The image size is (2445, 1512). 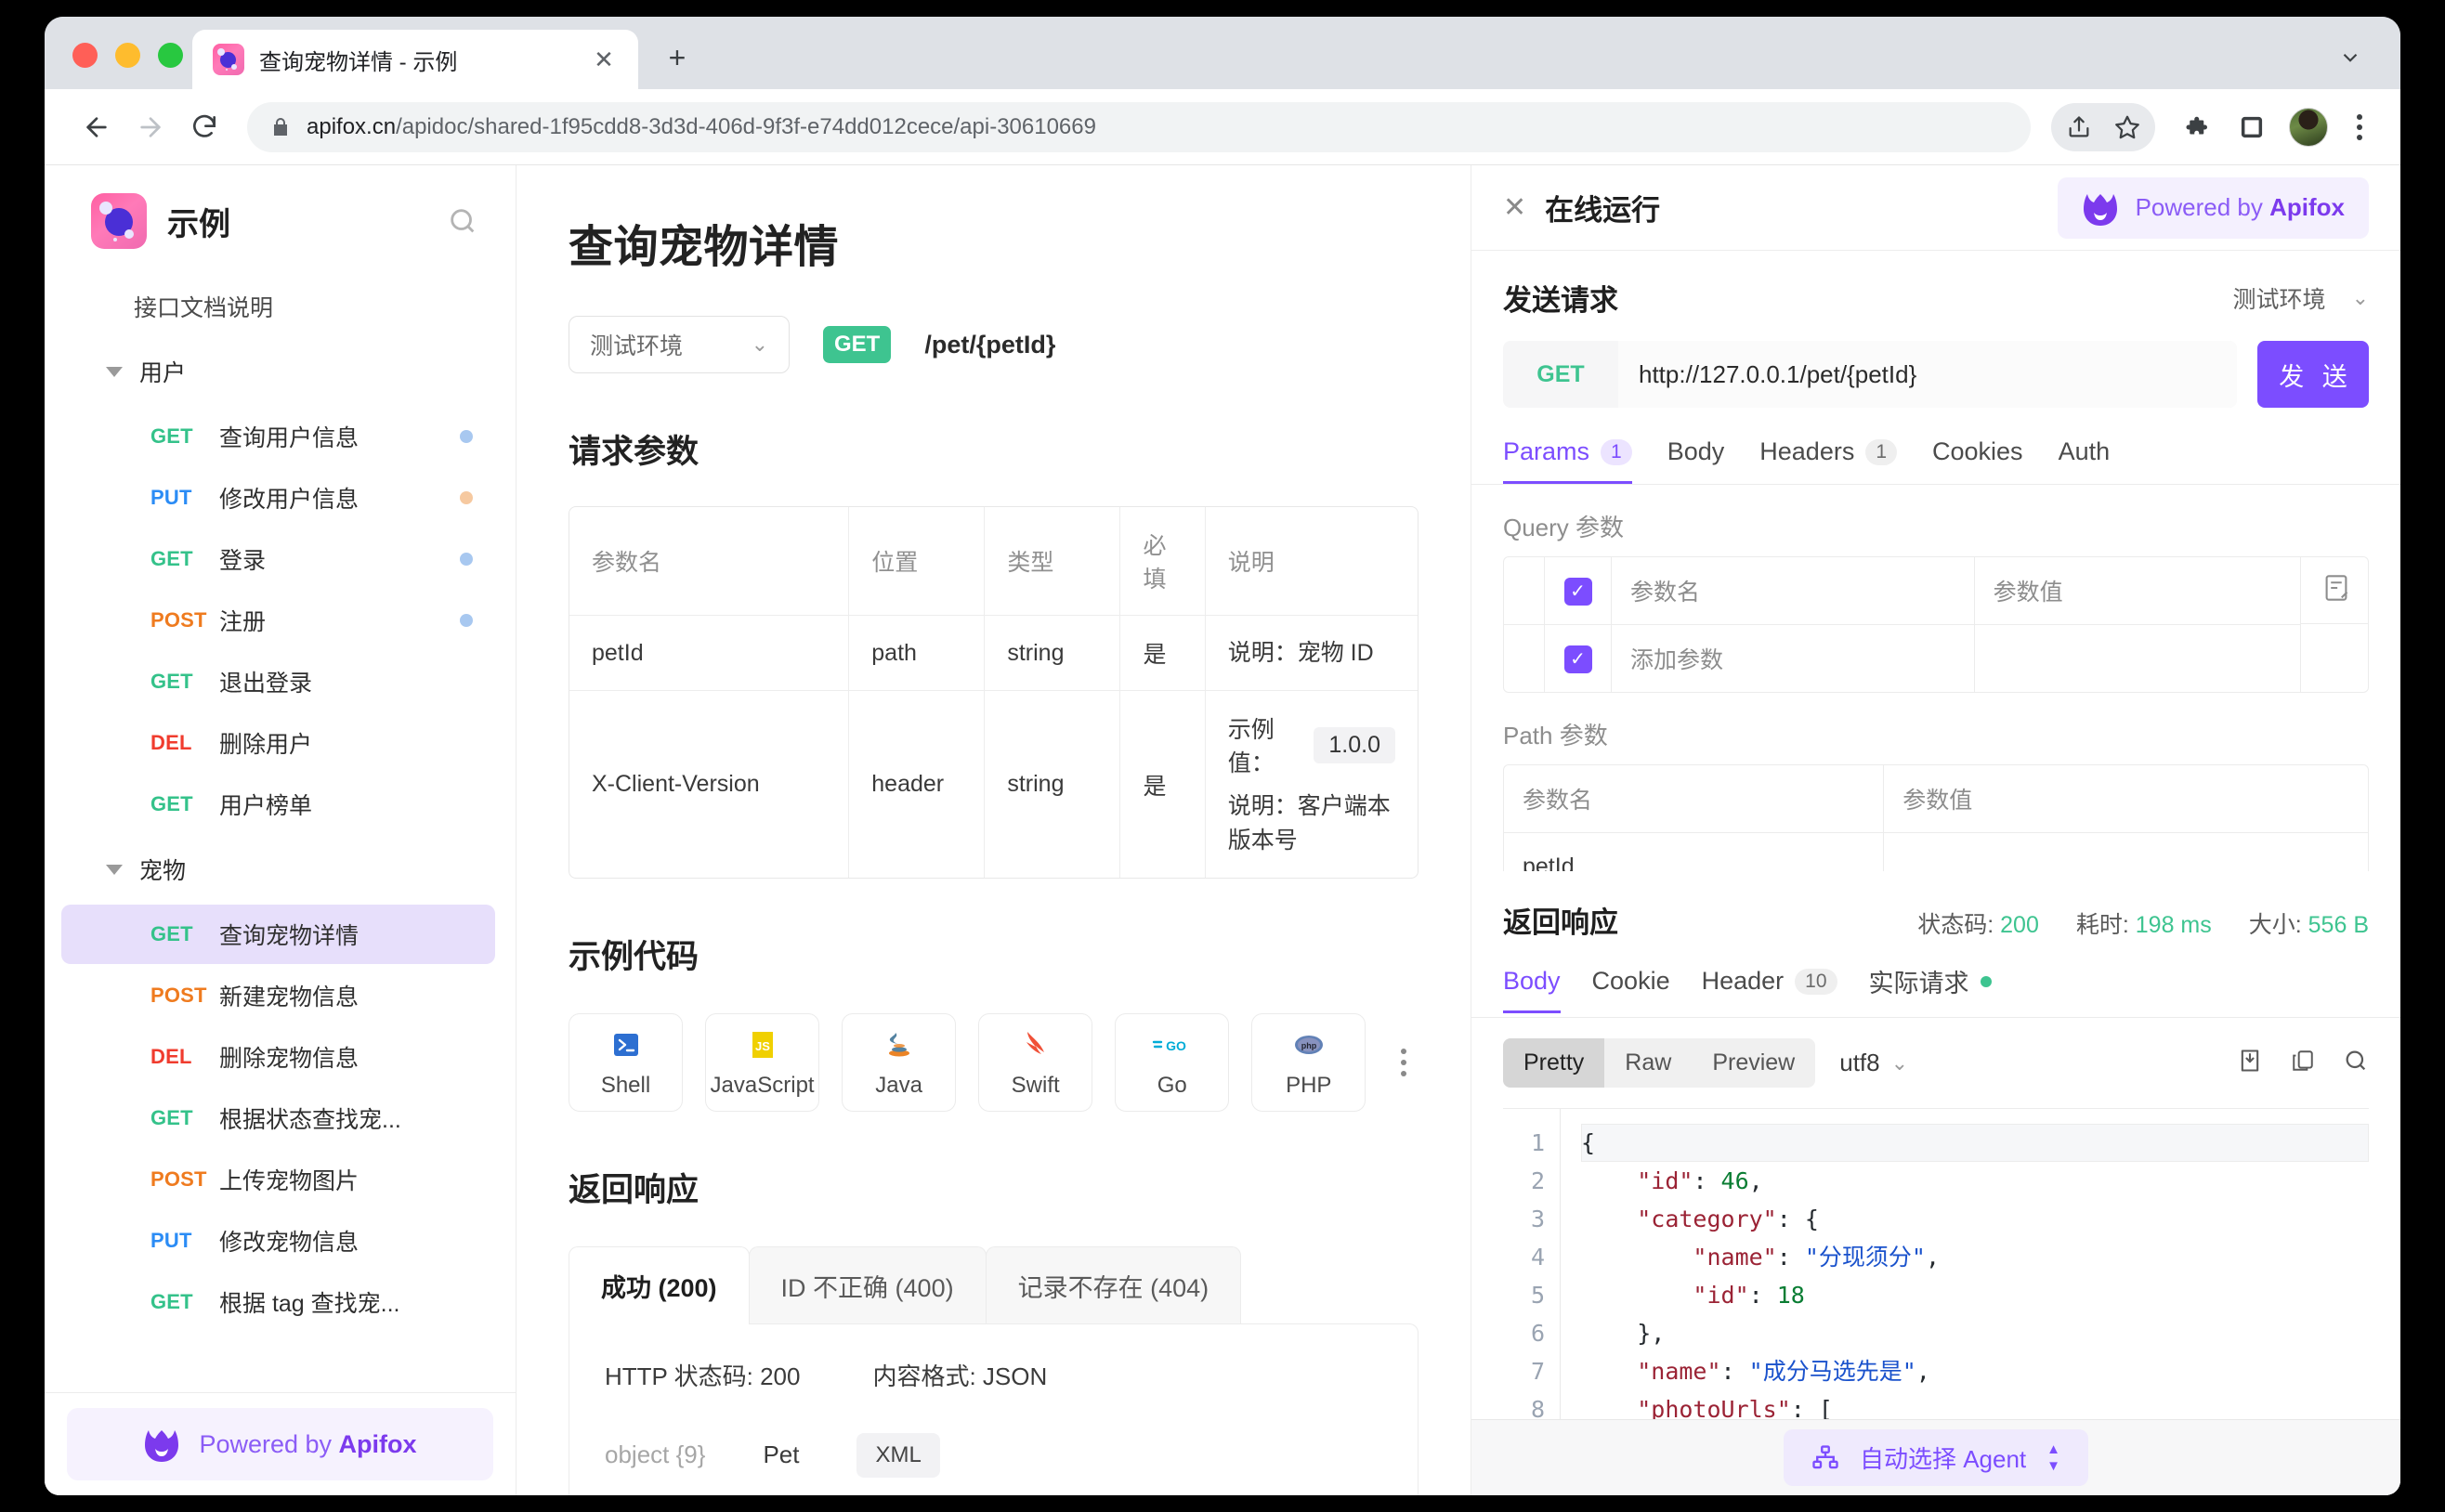 What do you see at coordinates (278, 1180) in the screenshot?
I see `sidebar-item-宠物-4: POST 上传宠物图片` at bounding box center [278, 1180].